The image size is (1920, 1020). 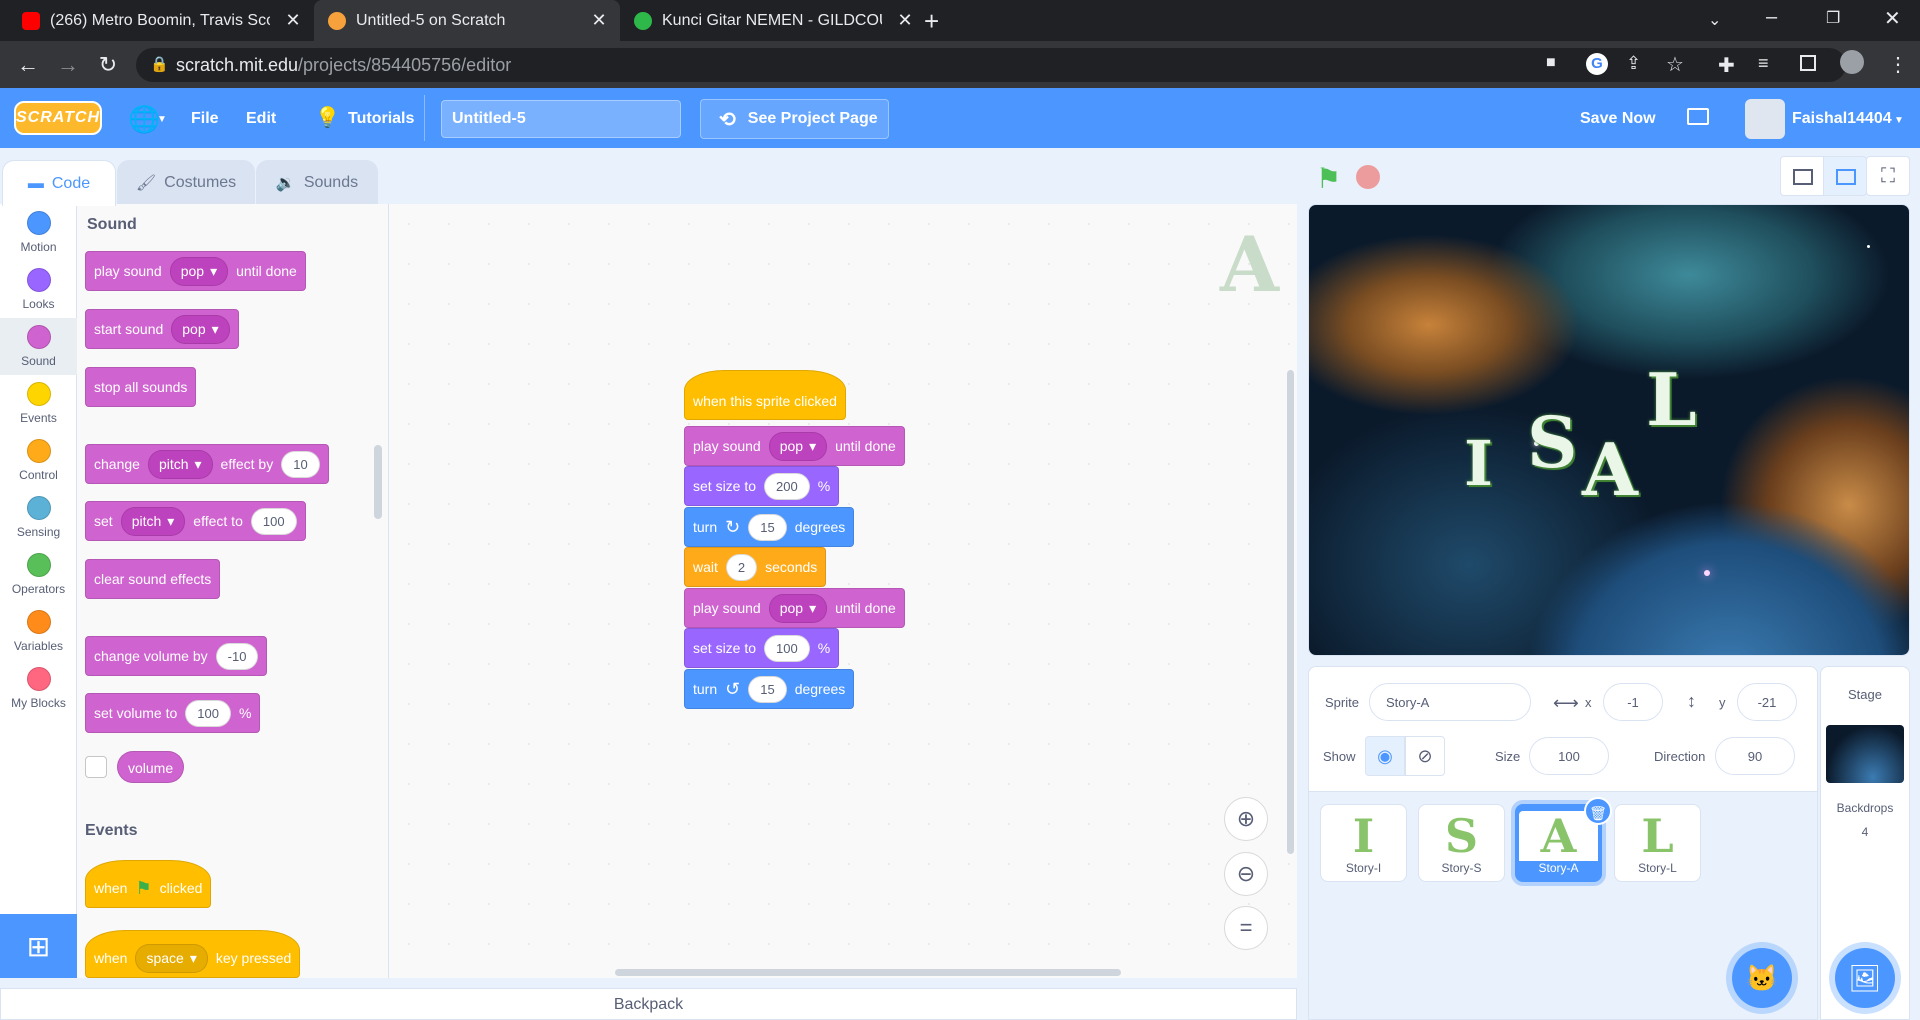 I want to click on number-input: 2, so click(x=741, y=567).